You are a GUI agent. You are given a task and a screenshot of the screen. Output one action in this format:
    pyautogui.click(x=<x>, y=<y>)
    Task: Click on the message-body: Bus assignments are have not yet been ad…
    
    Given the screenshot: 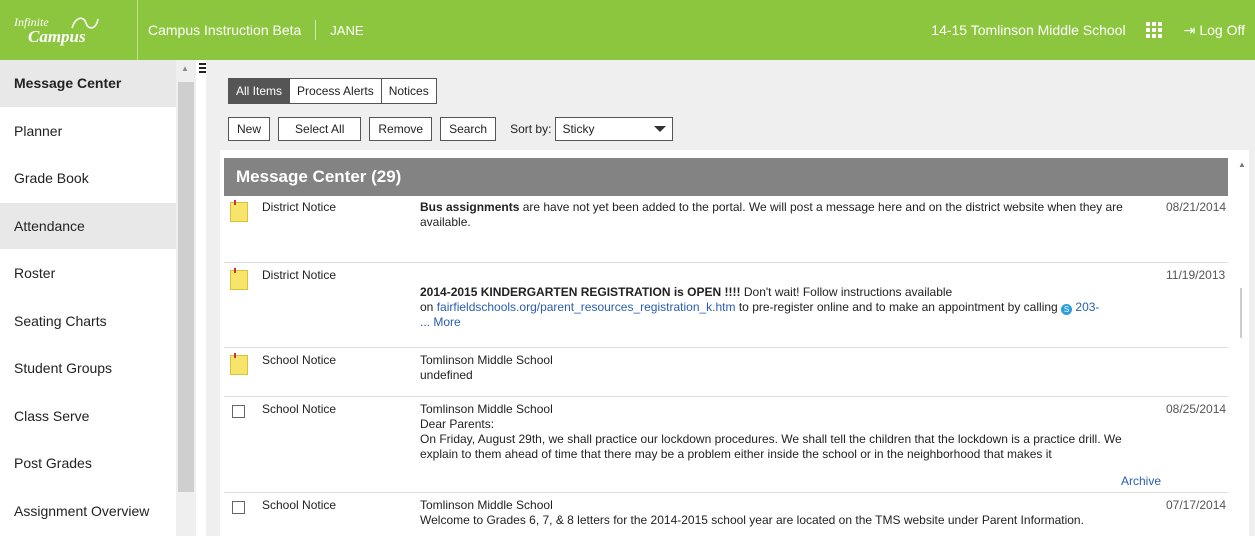 What is the action you would take?
    pyautogui.click(x=790, y=215)
    